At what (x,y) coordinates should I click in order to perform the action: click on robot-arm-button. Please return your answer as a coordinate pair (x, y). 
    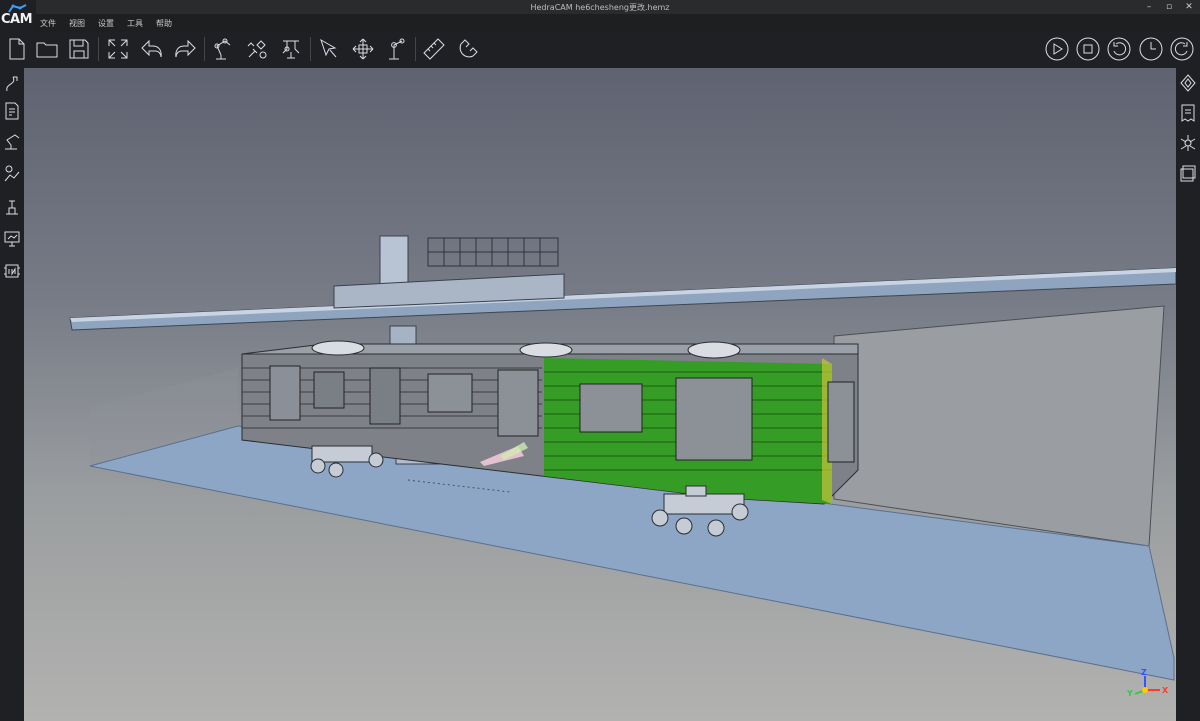
    Looking at the image, I should click on (223, 49).